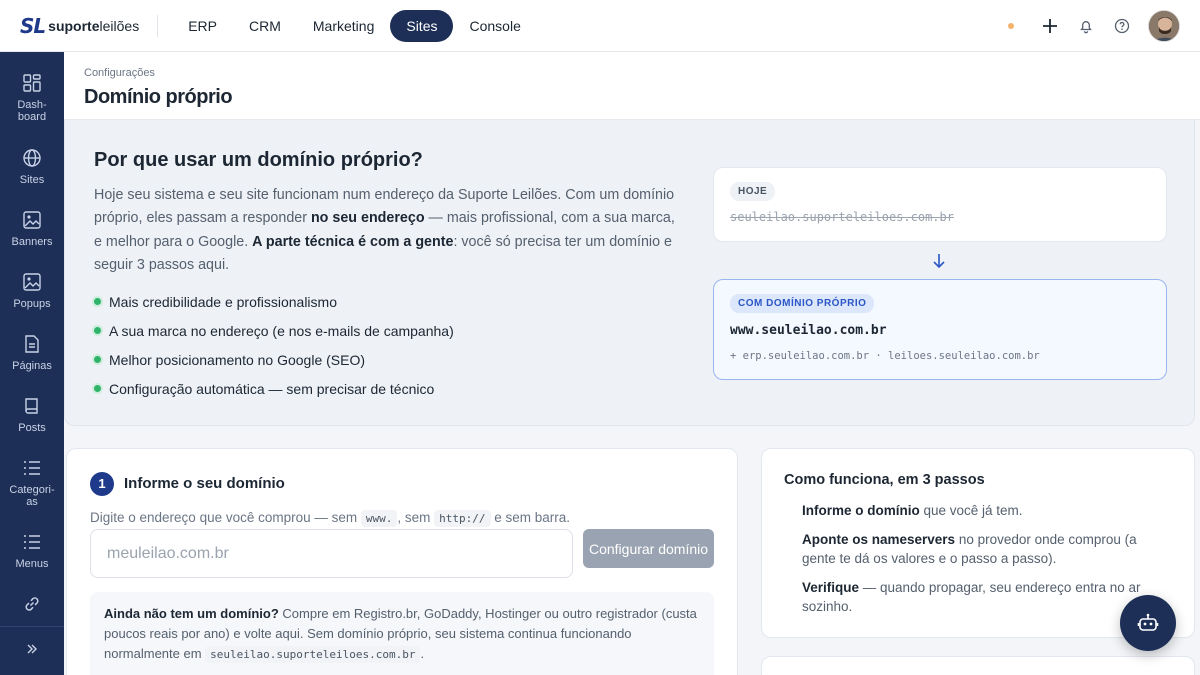 The image size is (1200, 675). Describe the element at coordinates (32, 98) in the screenshot. I see `sidebar-item-dashboard: Dash-board` at that location.